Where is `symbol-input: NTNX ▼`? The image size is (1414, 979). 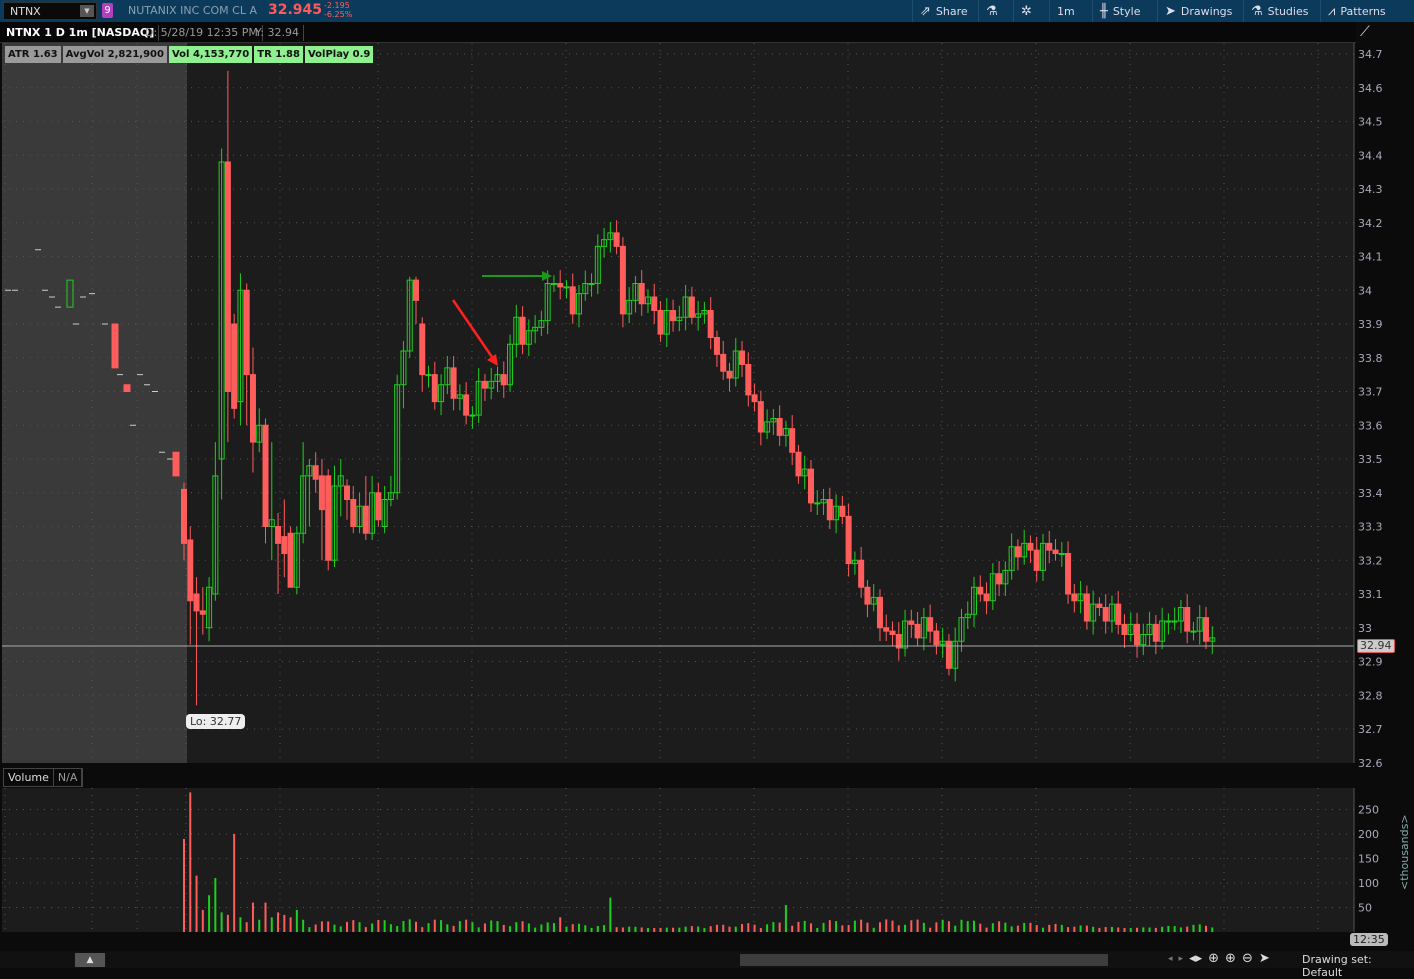 symbol-input: NTNX ▼ is located at coordinates (50, 11).